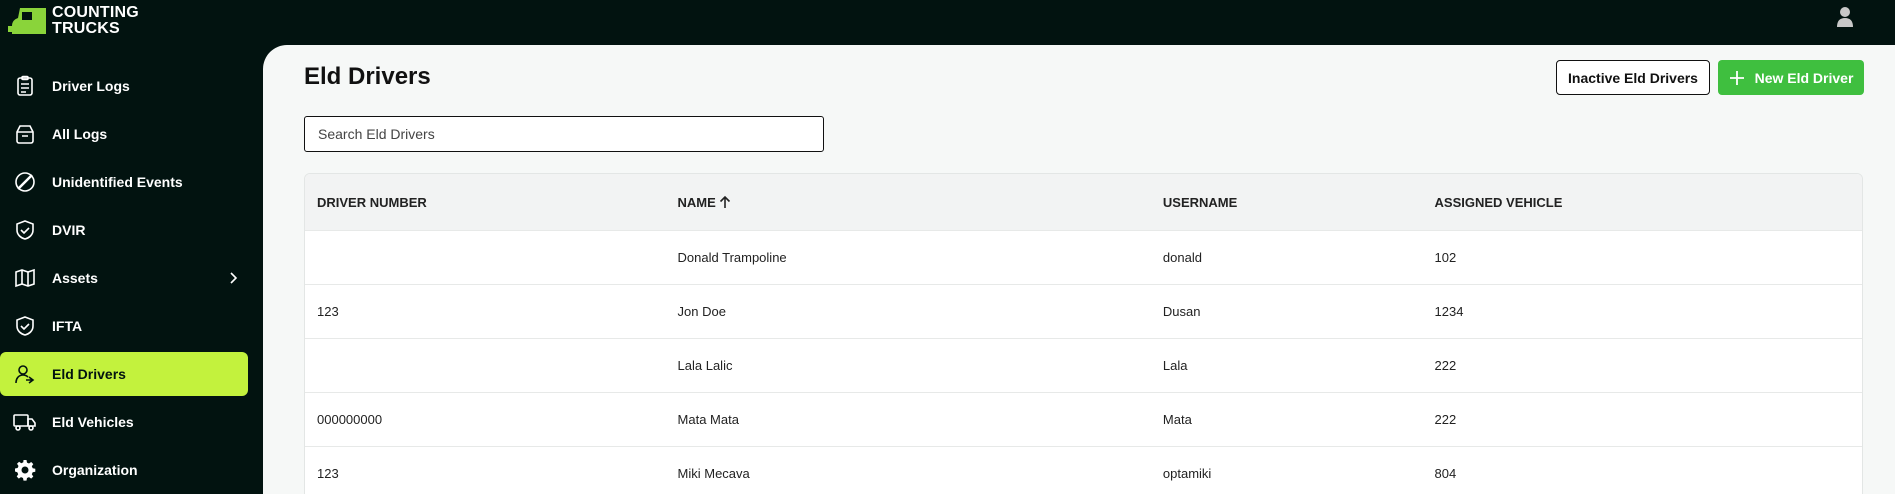  I want to click on map-icon, so click(25, 278).